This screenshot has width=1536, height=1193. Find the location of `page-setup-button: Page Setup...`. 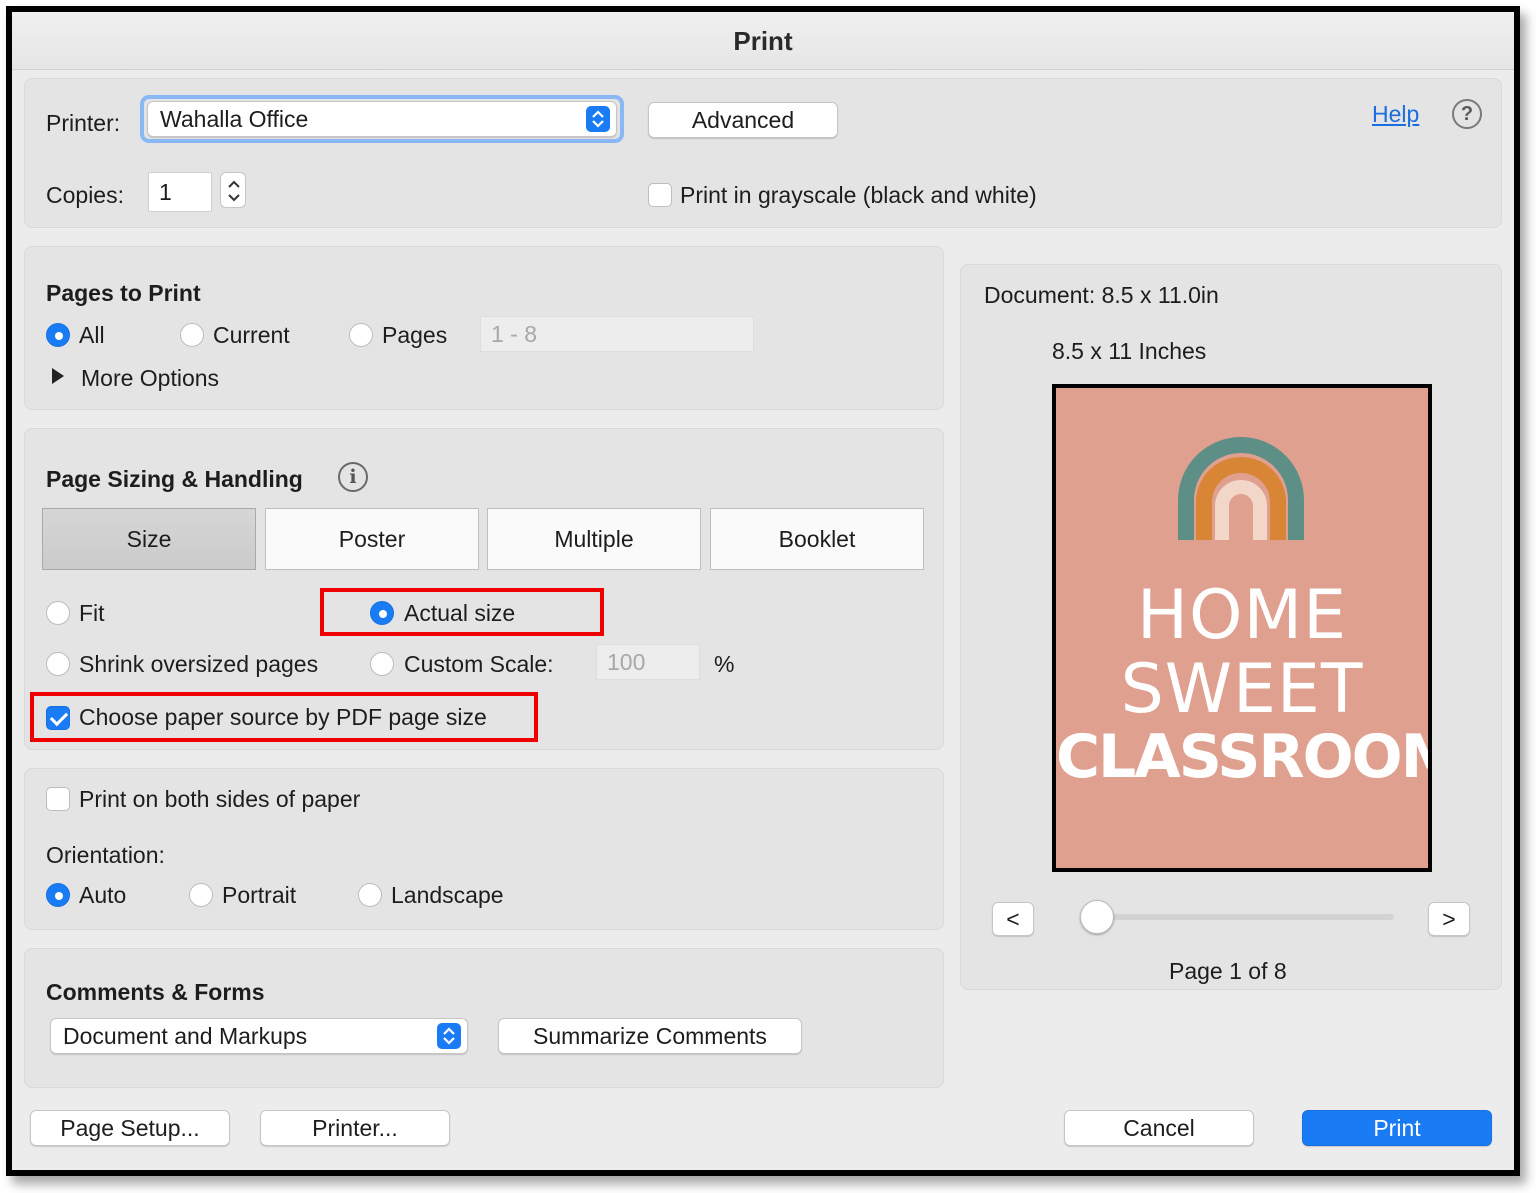

page-setup-button: Page Setup... is located at coordinates (130, 1128).